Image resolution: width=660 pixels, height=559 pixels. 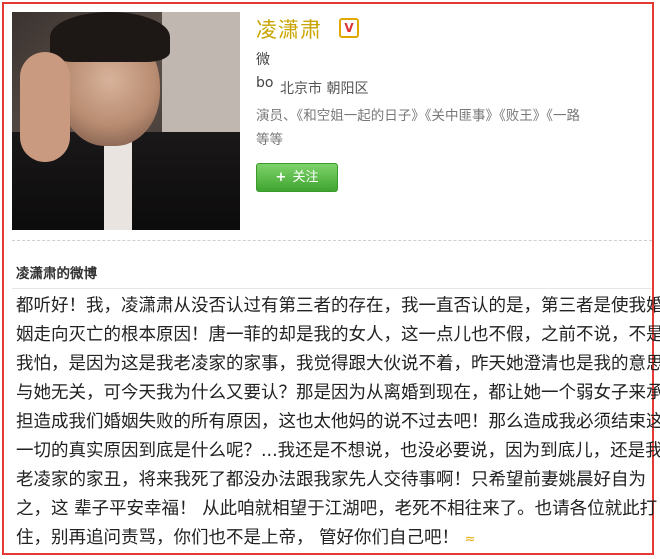 What do you see at coordinates (331, 480) in the screenshot?
I see `post-line: 老凌家的家丑，将来我死了都没办法跟我家先人交待事啊！只希望前妻姚晨好自为` at bounding box center [331, 480].